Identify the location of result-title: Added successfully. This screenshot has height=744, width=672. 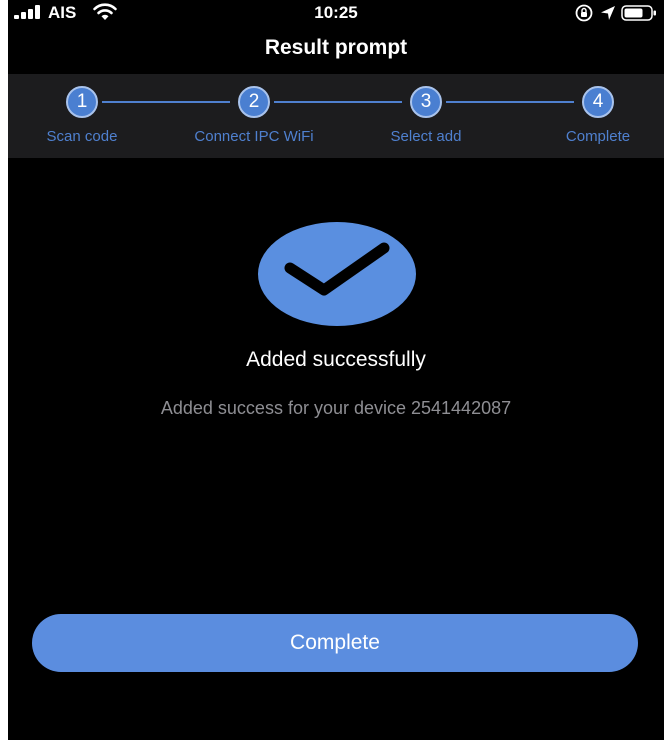
(336, 359).